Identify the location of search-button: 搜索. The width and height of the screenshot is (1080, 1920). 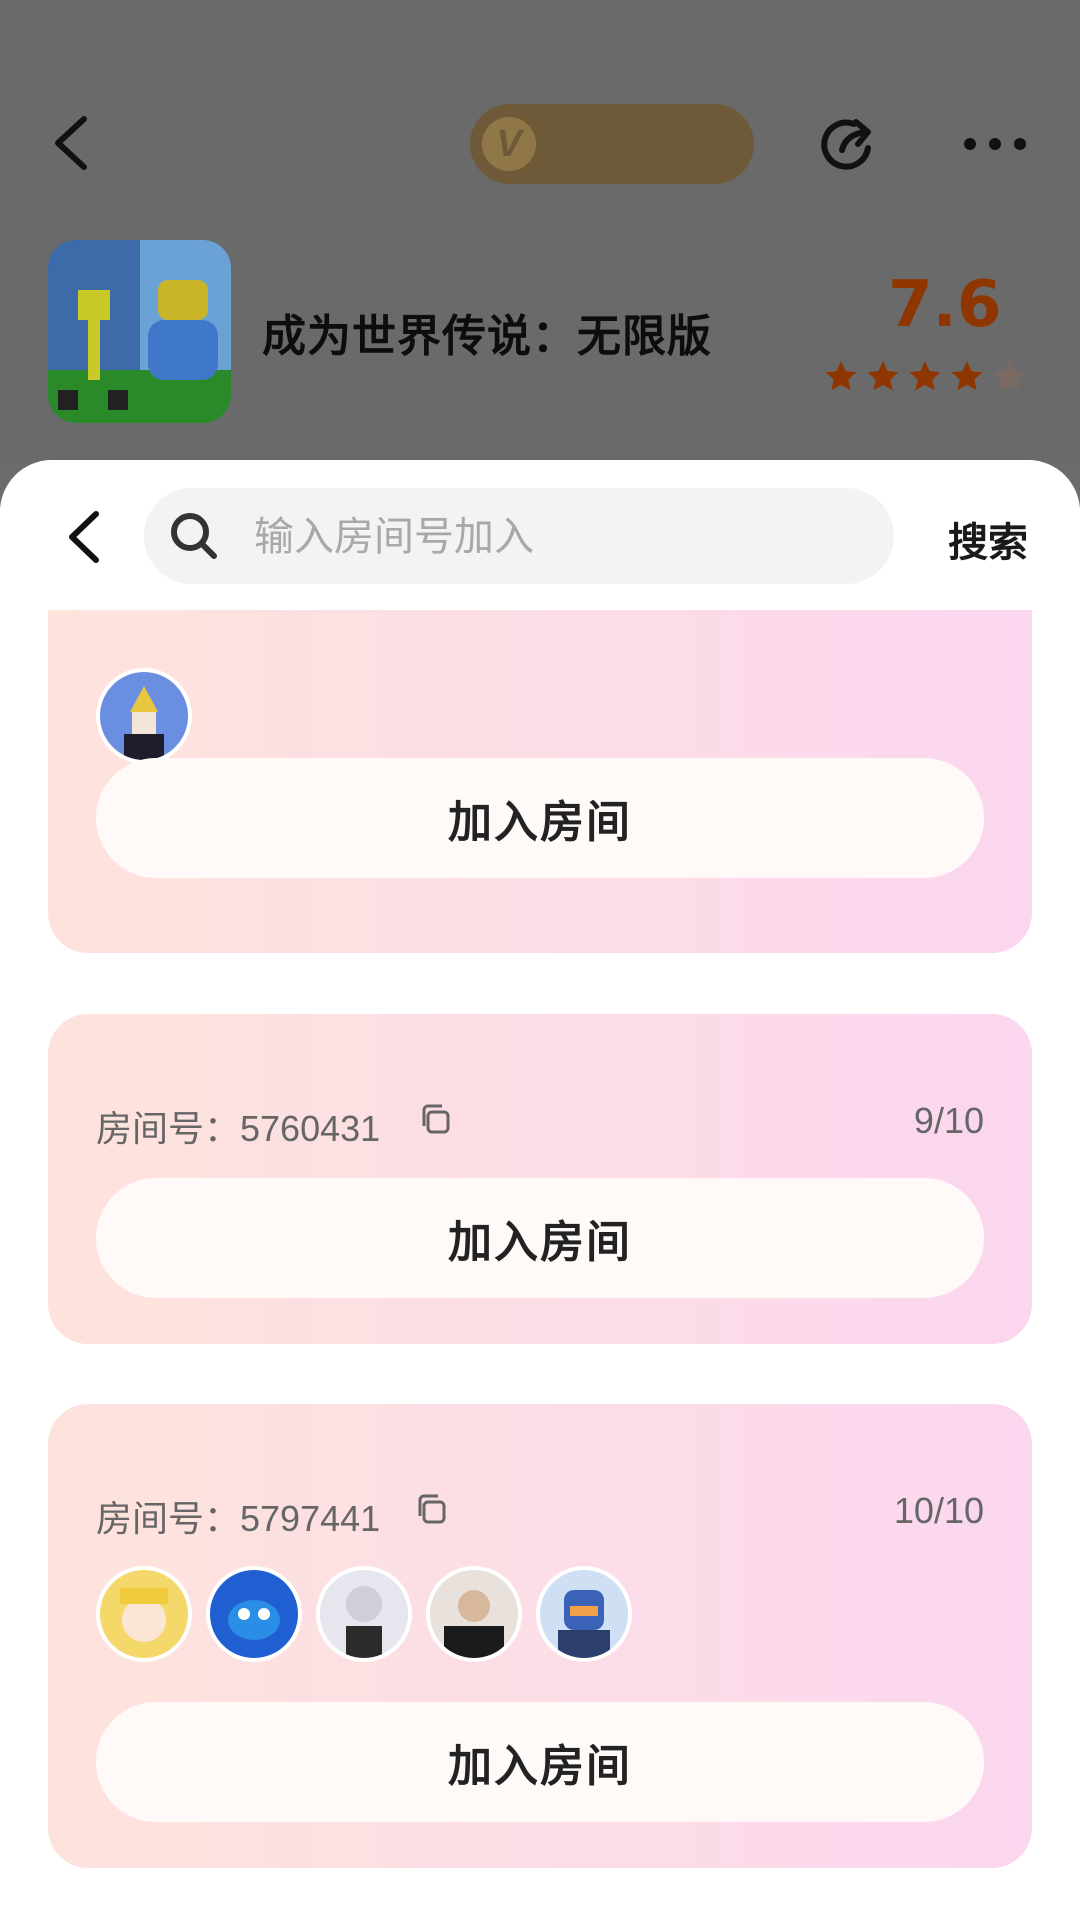
(988, 539).